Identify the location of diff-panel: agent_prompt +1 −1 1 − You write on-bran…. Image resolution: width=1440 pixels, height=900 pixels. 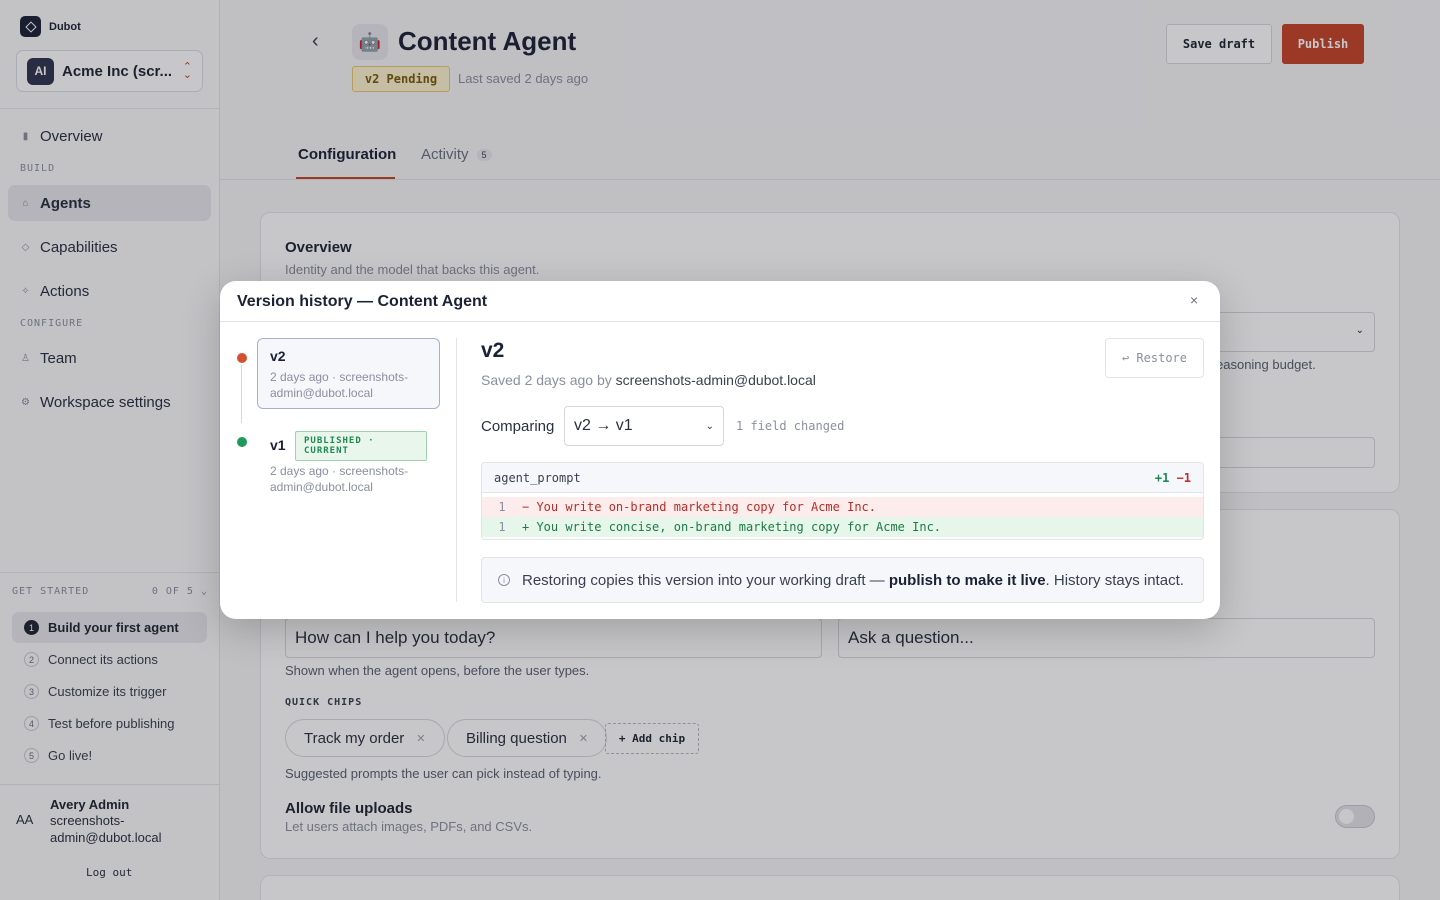
(842, 501).